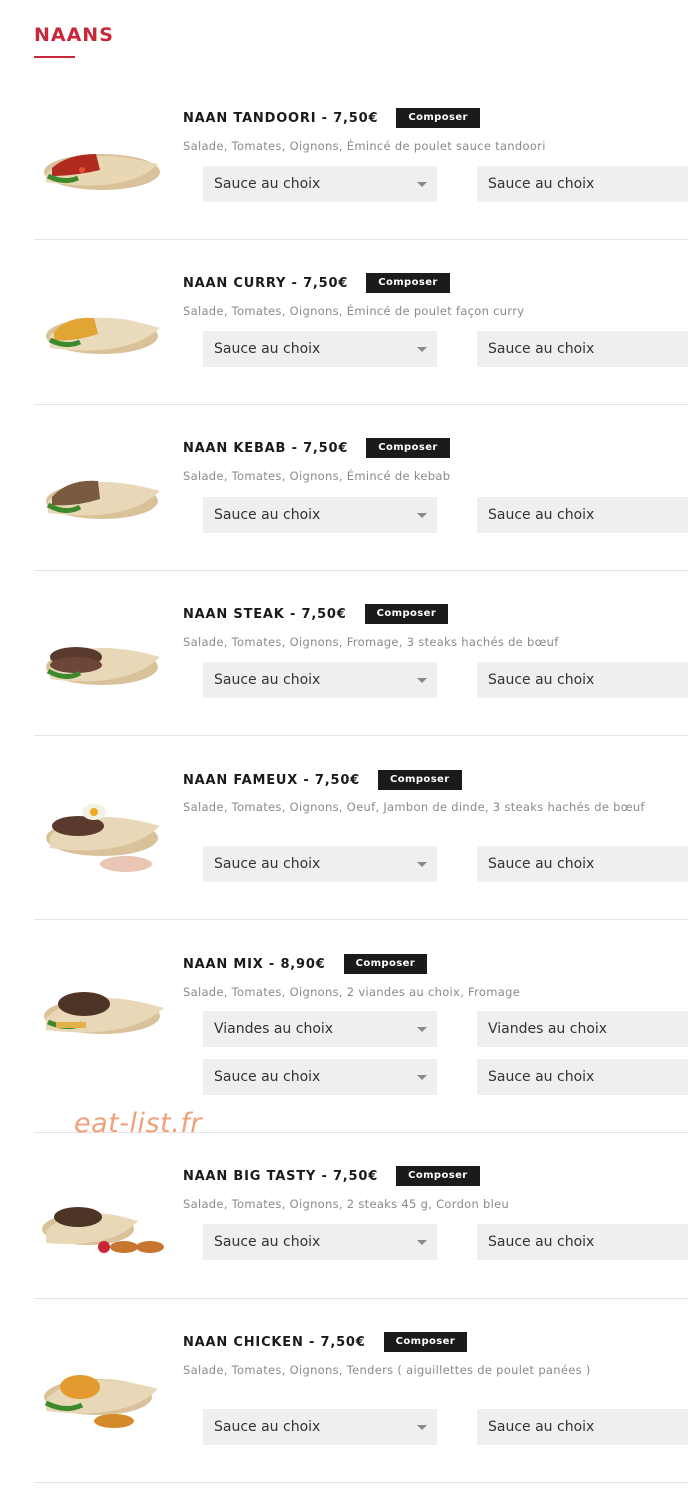  Describe the element at coordinates (102, 659) in the screenshot. I see `naan-steak-image` at that location.